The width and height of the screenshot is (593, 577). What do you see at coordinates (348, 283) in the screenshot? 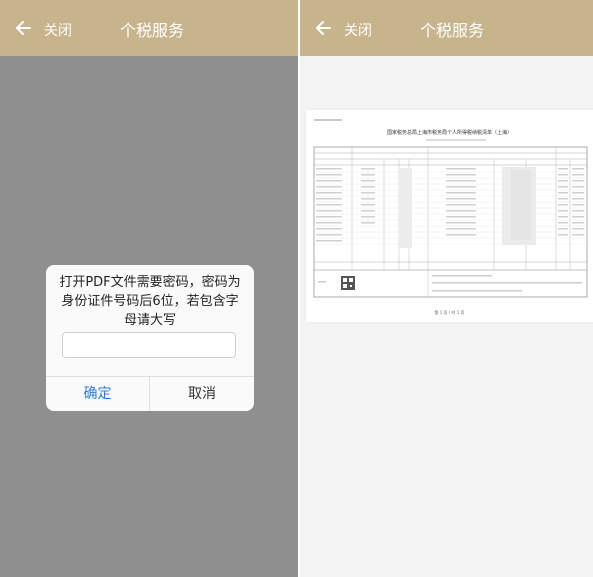
I see `qr-code` at bounding box center [348, 283].